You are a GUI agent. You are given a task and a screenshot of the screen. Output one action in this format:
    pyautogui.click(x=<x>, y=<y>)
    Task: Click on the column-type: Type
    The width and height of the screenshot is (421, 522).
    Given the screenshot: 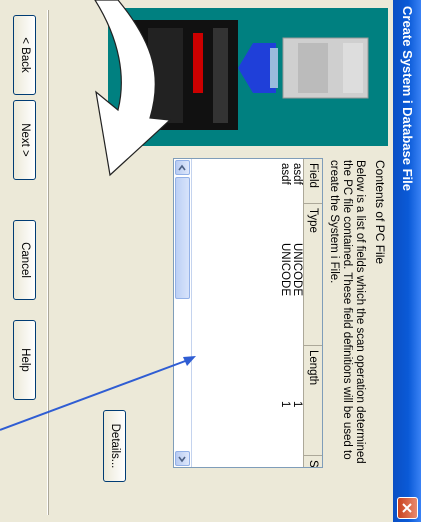 What is the action you would take?
    pyautogui.click(x=313, y=275)
    